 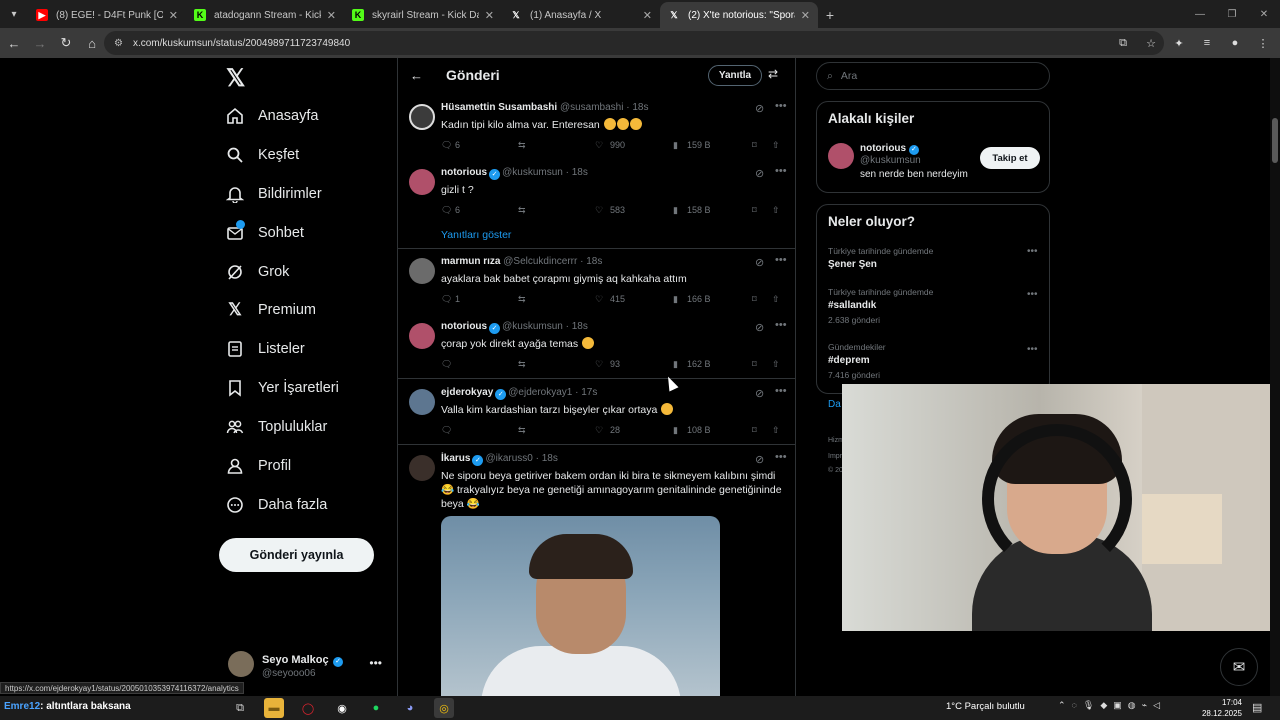 I want to click on tray-app-icon: ◍, so click(x=1132, y=705).